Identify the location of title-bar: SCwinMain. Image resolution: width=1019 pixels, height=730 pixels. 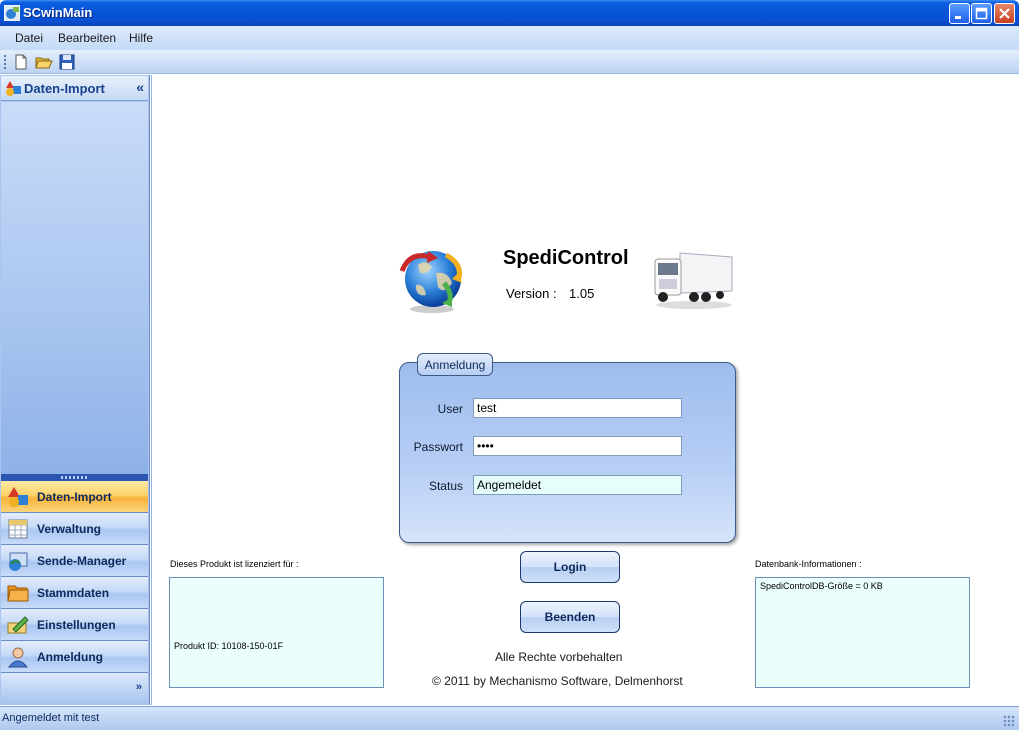
(509, 13).